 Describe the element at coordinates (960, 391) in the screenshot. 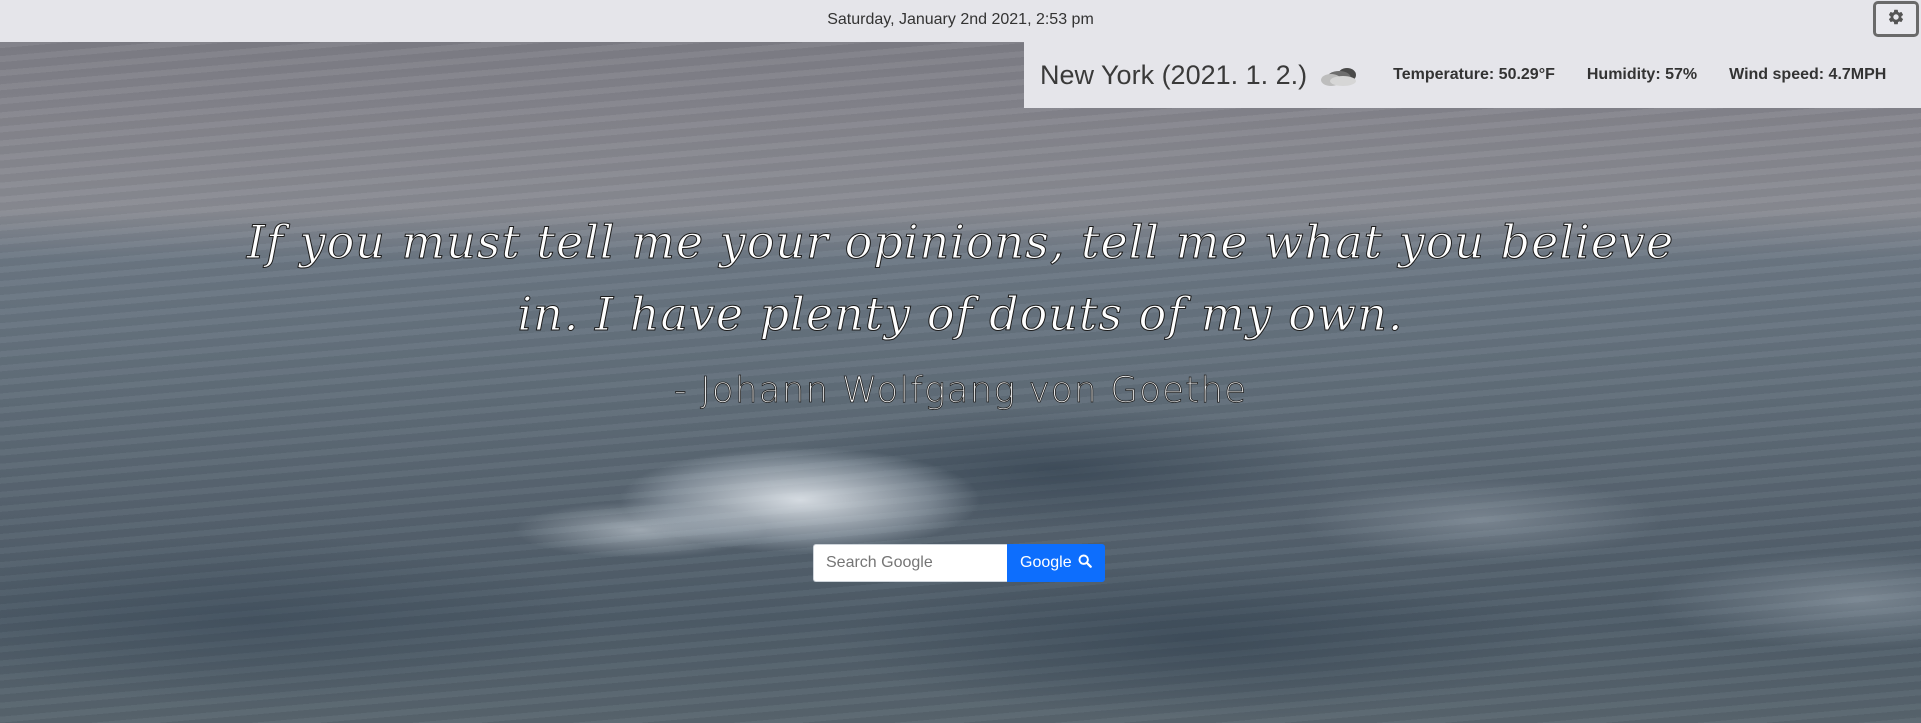

I see `quote-author: - Johann Wolfgang von Goethe` at that location.